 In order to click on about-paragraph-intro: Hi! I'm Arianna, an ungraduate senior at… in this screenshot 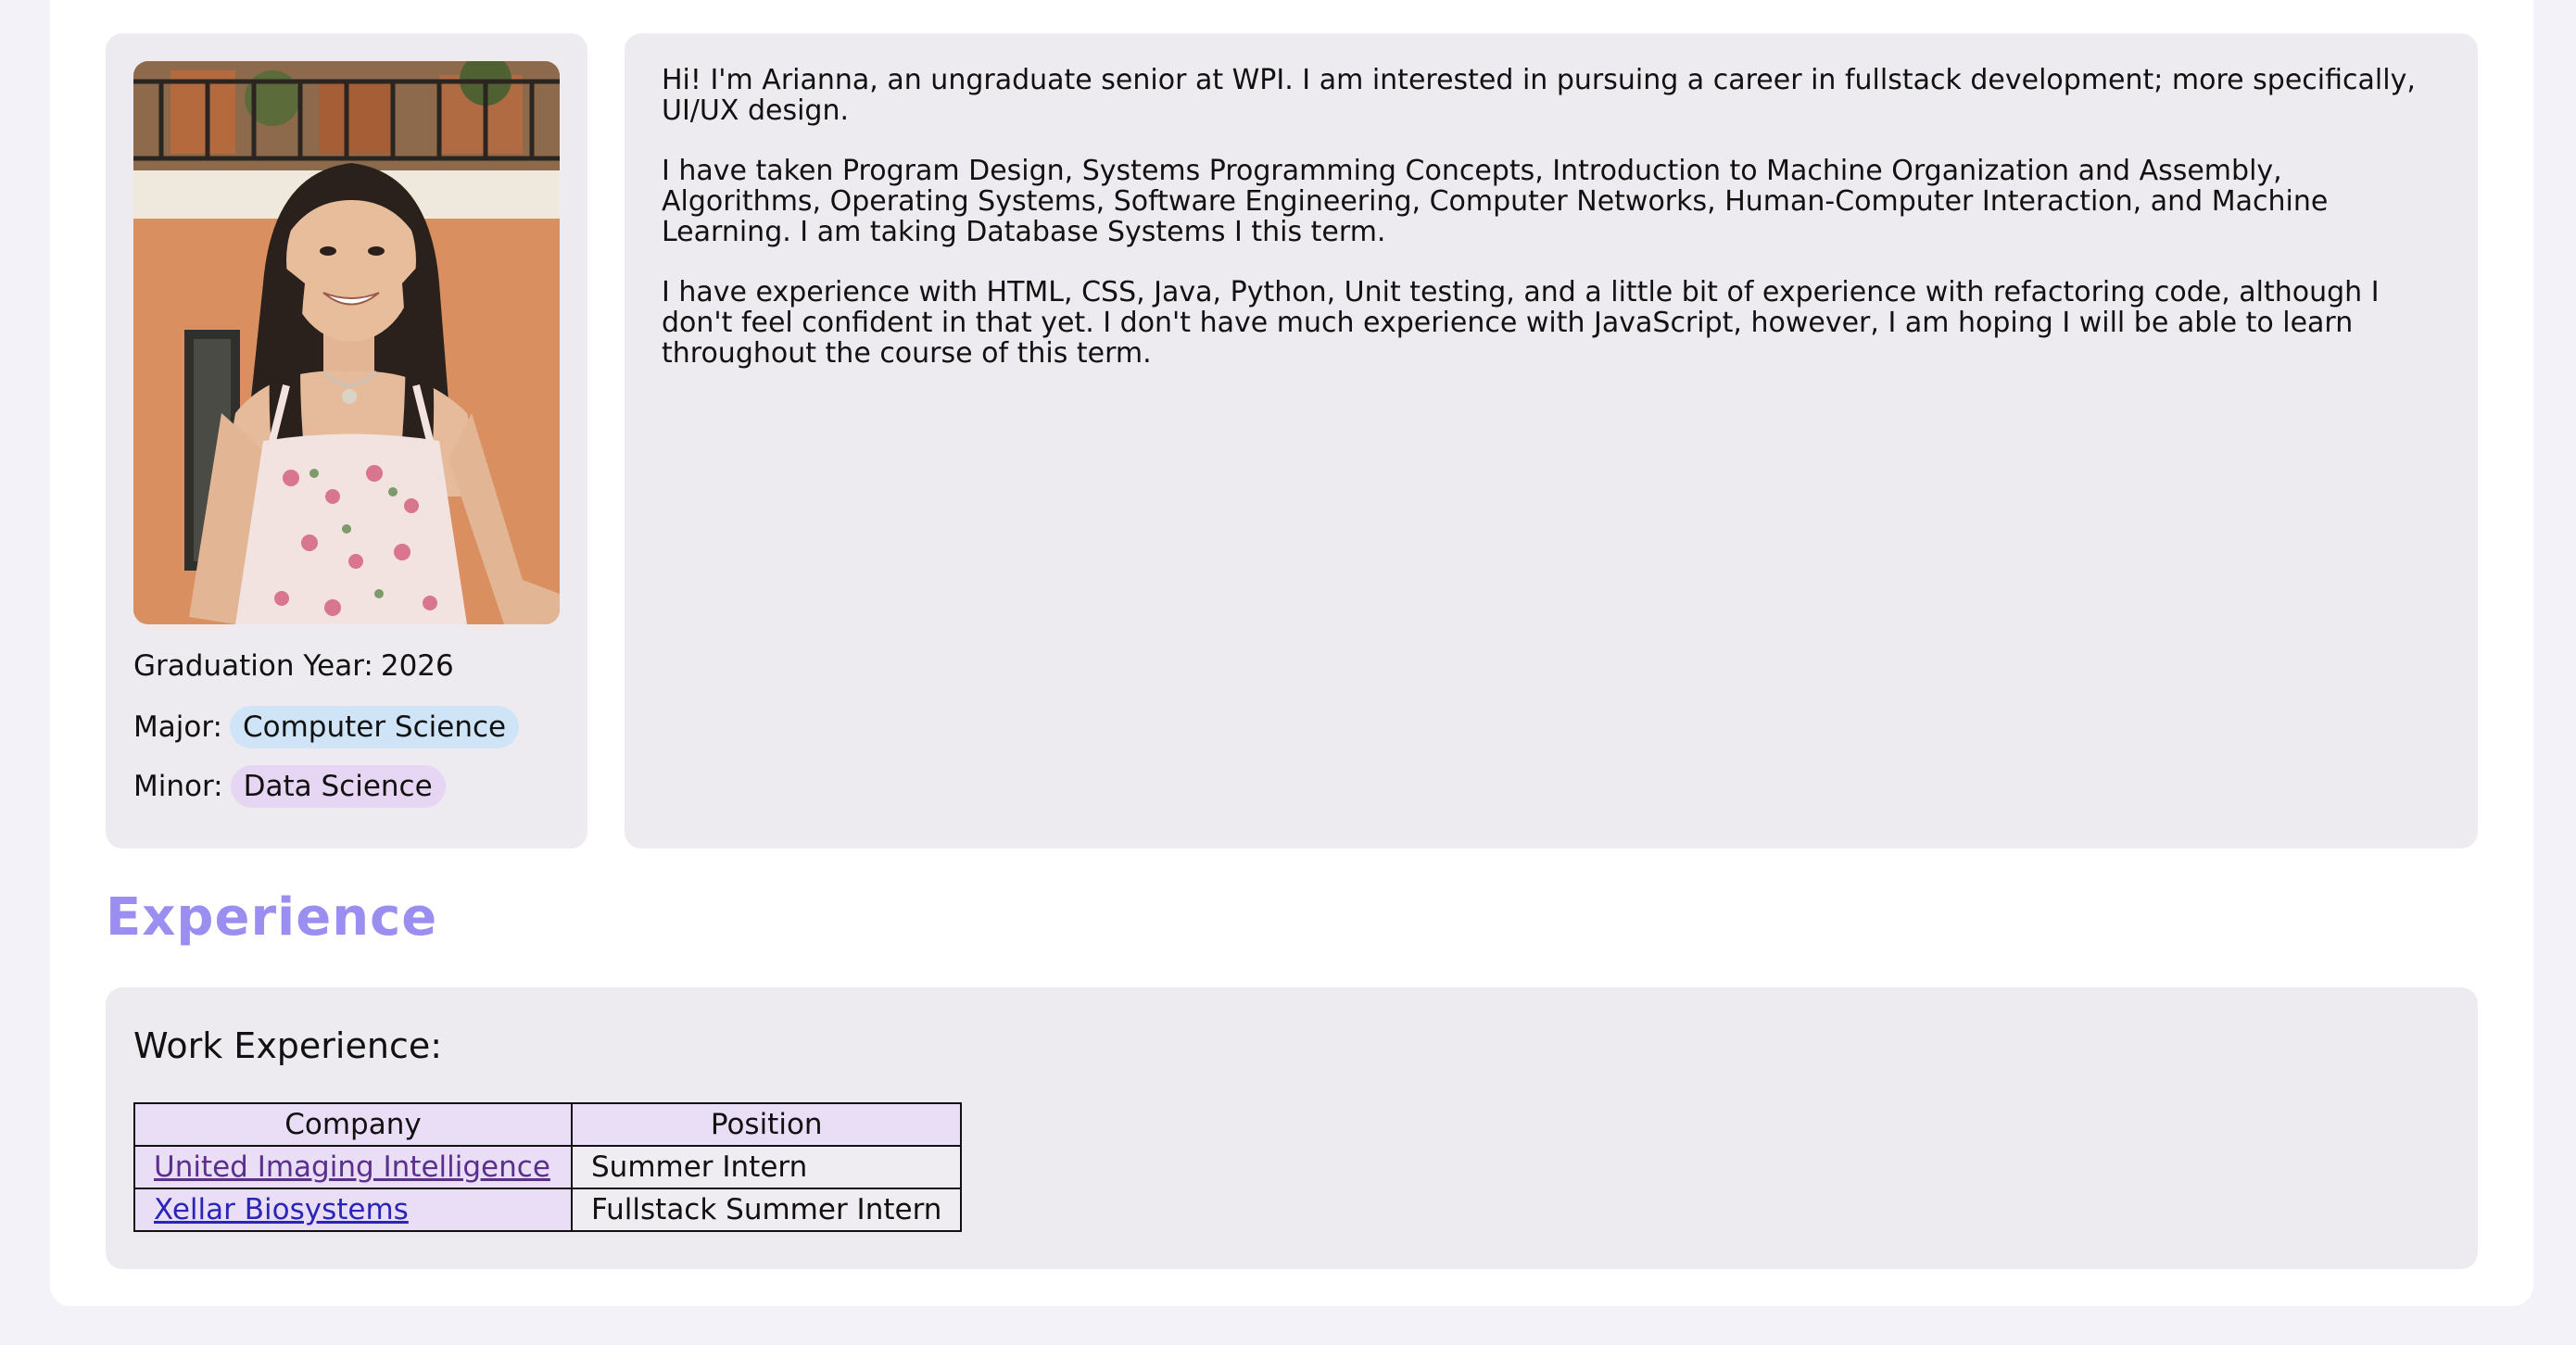, I will do `click(1539, 95)`.